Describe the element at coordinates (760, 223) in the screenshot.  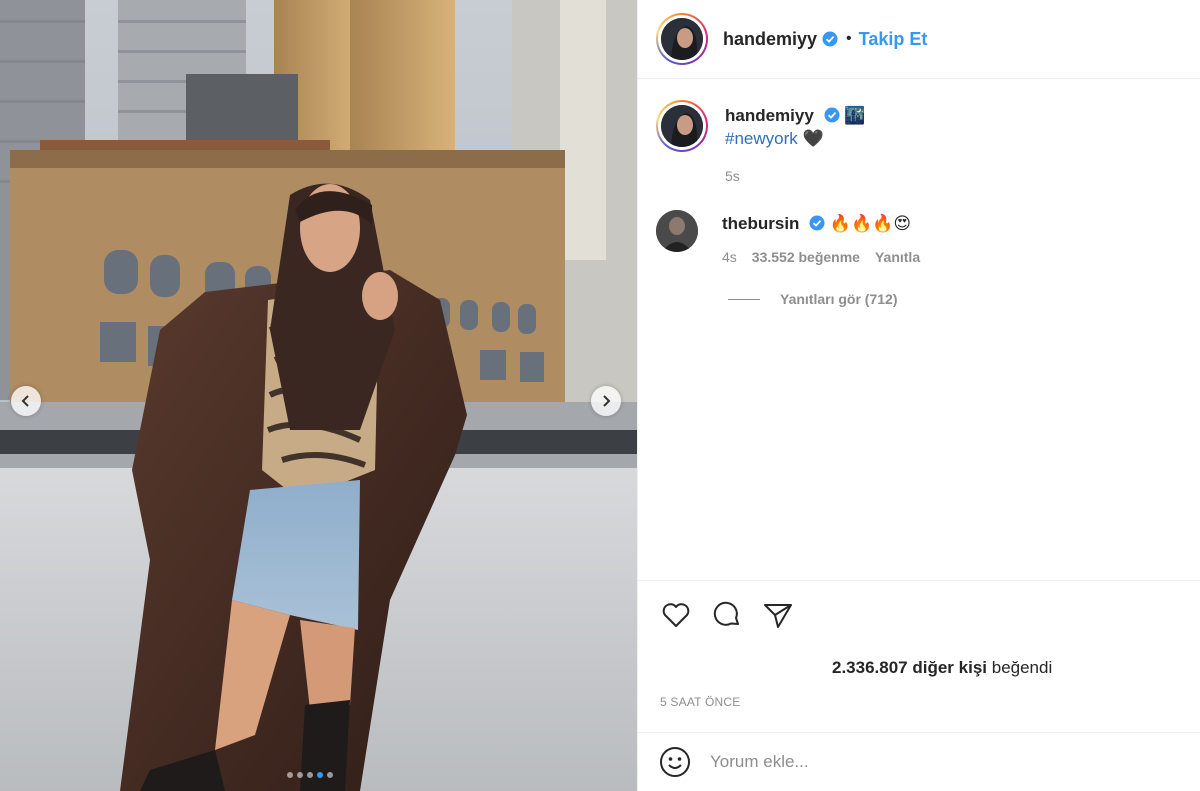
I see `commenter-username: thebursin` at that location.